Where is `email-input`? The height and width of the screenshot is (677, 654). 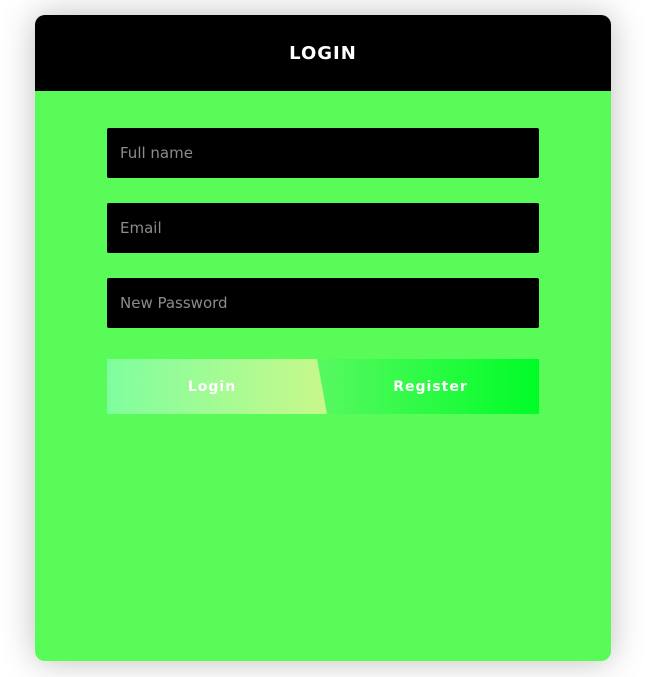
email-input is located at coordinates (323, 228).